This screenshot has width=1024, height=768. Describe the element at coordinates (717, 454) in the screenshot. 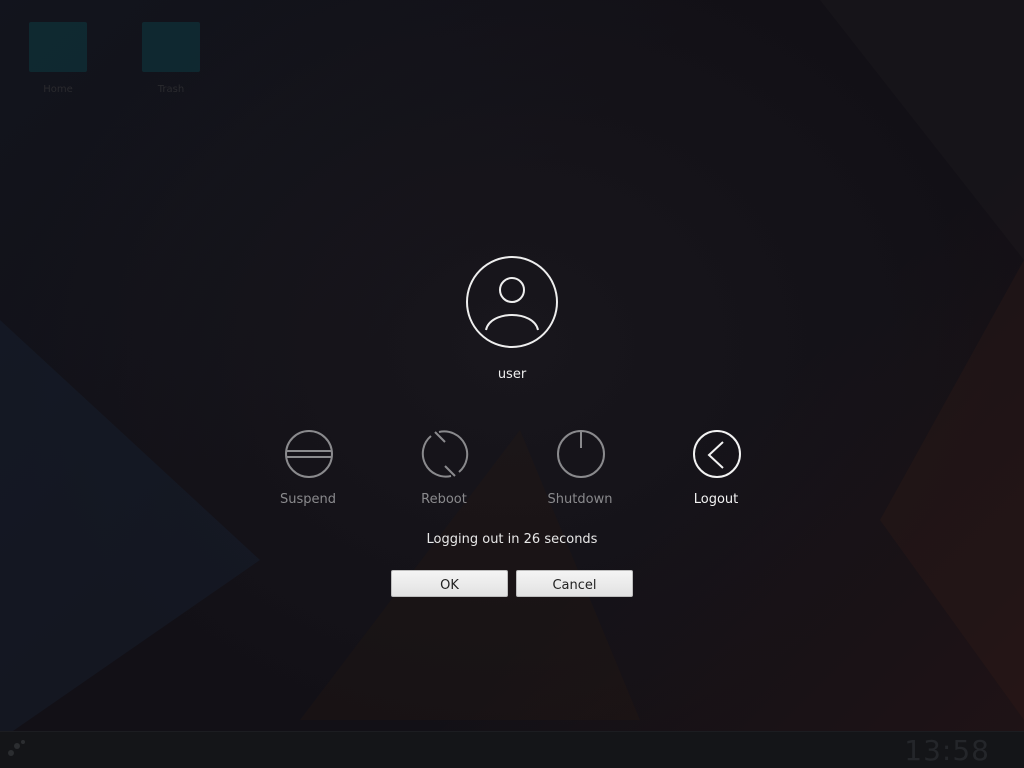

I see `logout-icon` at that location.